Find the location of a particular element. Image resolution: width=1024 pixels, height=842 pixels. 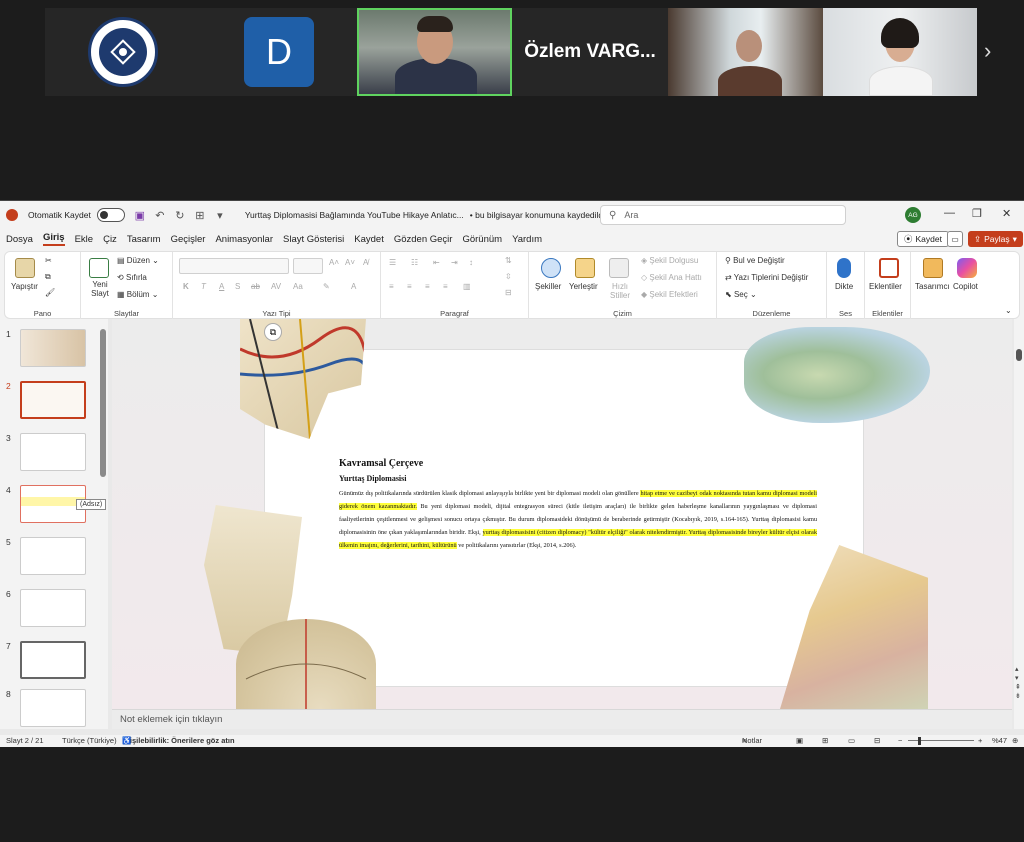

share-button: ⇪ Paylaş ▾ is located at coordinates (995, 239).